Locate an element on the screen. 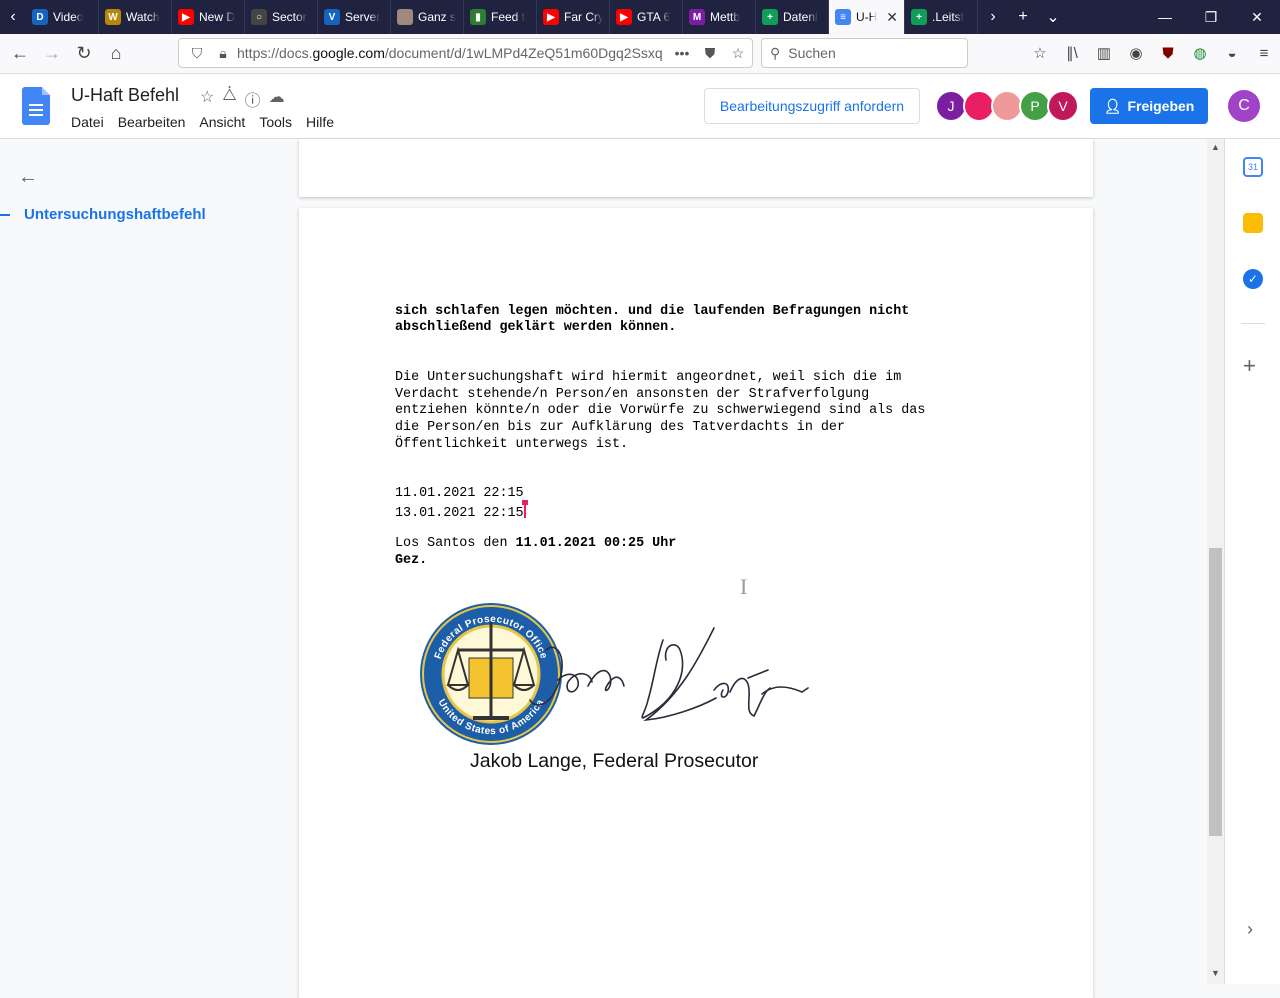  gez-line: Gez. is located at coordinates (411, 560).